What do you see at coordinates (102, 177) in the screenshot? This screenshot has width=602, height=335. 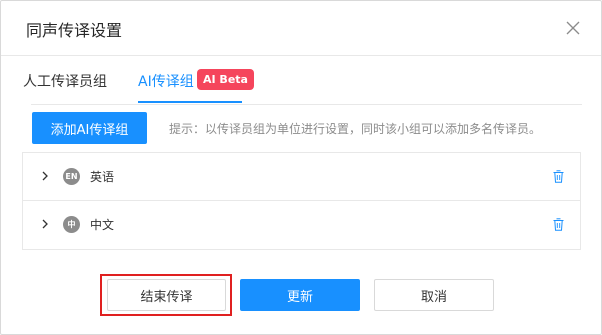 I see `language-name: 英语` at bounding box center [102, 177].